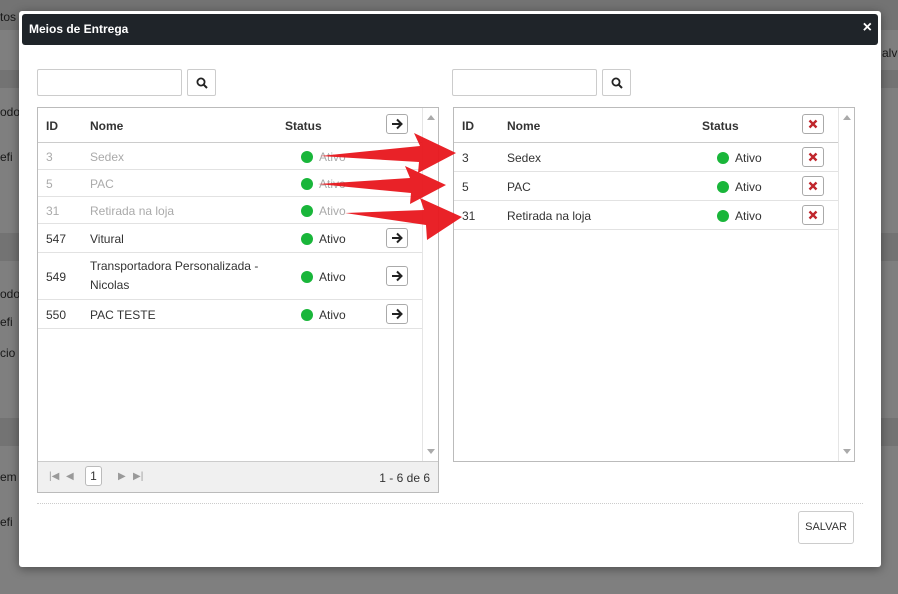 This screenshot has height=594, width=898. Describe the element at coordinates (450, 29) in the screenshot. I see `modal-header: Meios de Entrega ×` at that location.